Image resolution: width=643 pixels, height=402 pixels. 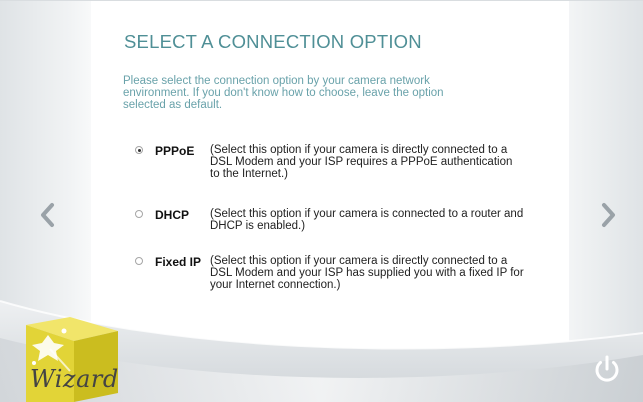 I want to click on power-icon, so click(x=607, y=368).